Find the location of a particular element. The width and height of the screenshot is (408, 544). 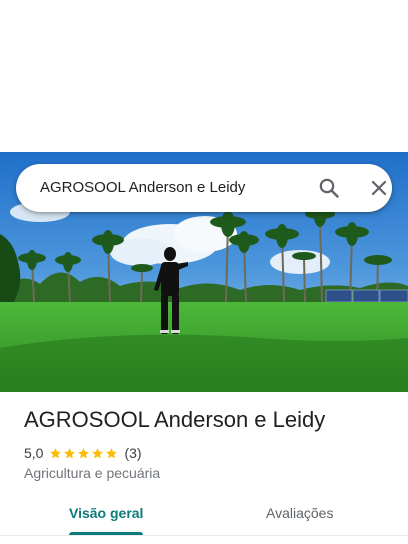

search-icon is located at coordinates (329, 188).